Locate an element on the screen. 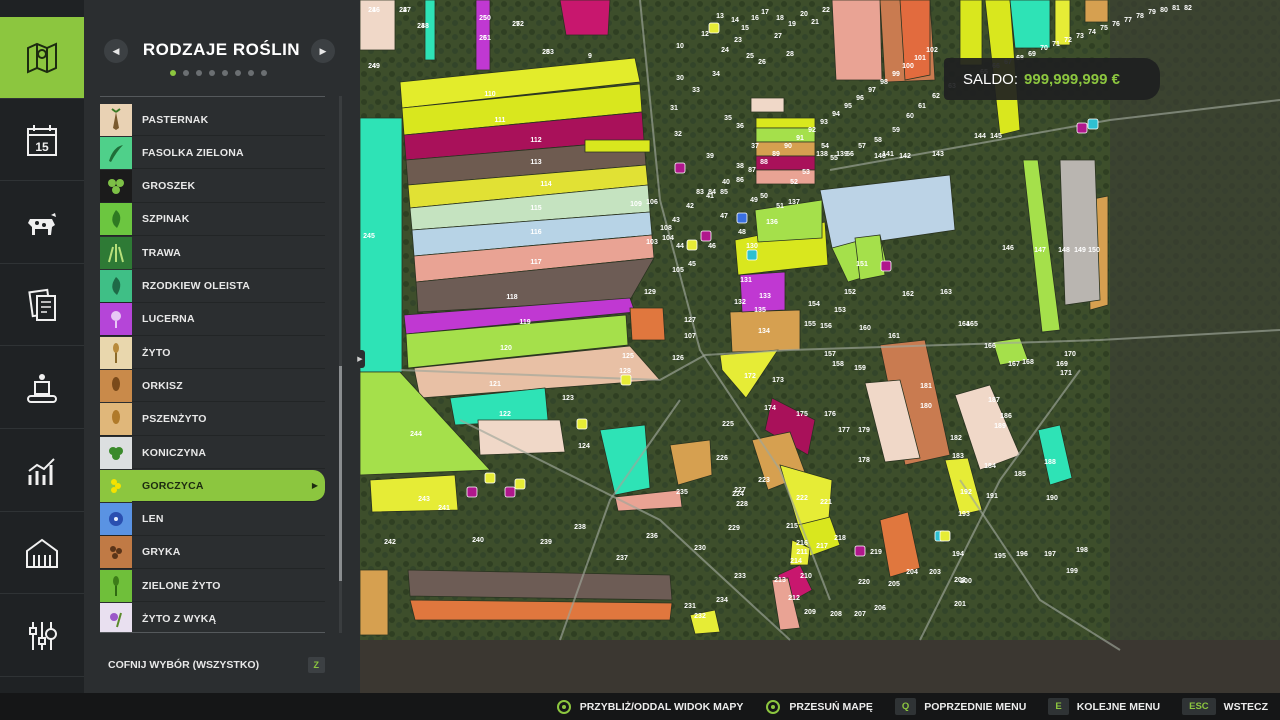 The height and width of the screenshot is (720, 1280). field-number-label: 116 is located at coordinates (535, 232).